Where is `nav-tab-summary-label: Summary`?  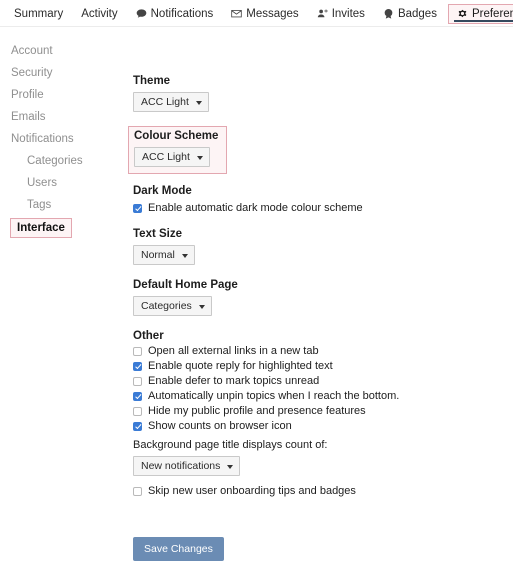
nav-tab-summary-label: Summary is located at coordinates (39, 13).